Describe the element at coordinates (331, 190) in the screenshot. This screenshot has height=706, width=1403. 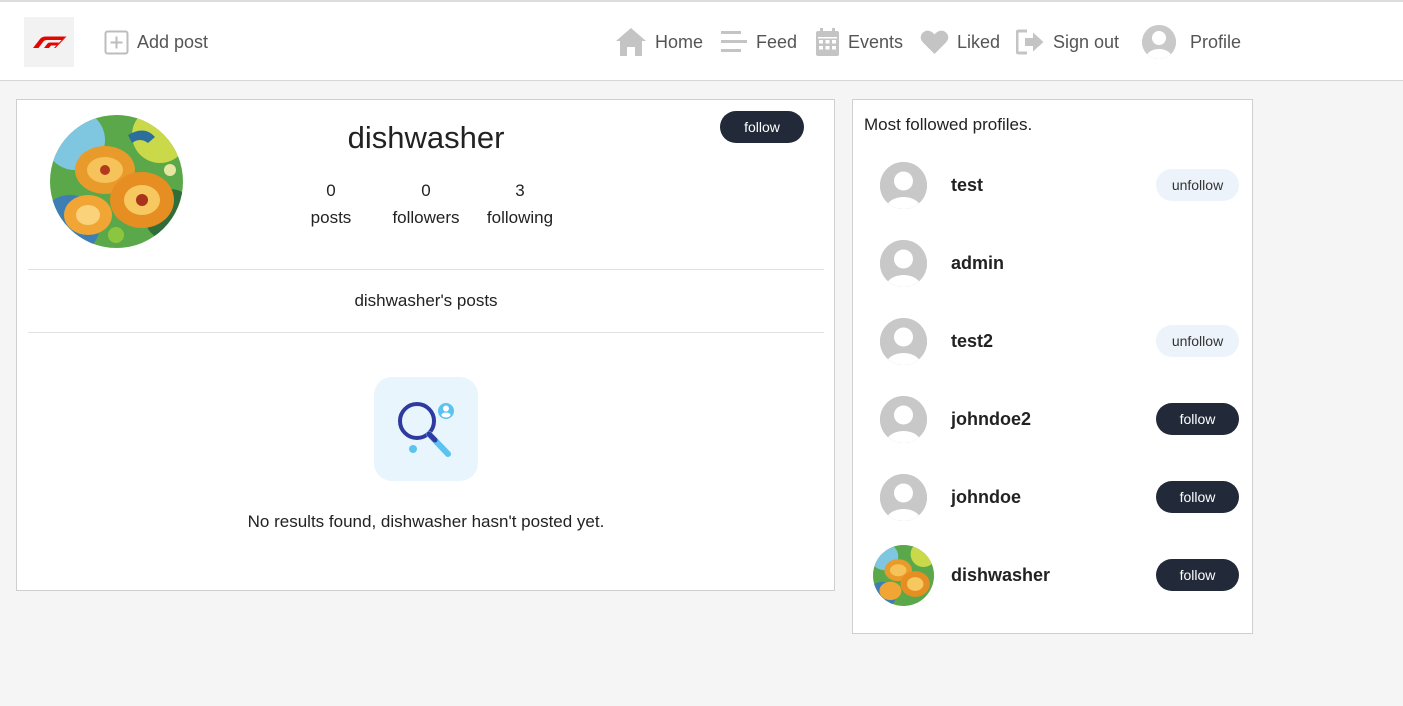
I see `posts-count: 0` at that location.